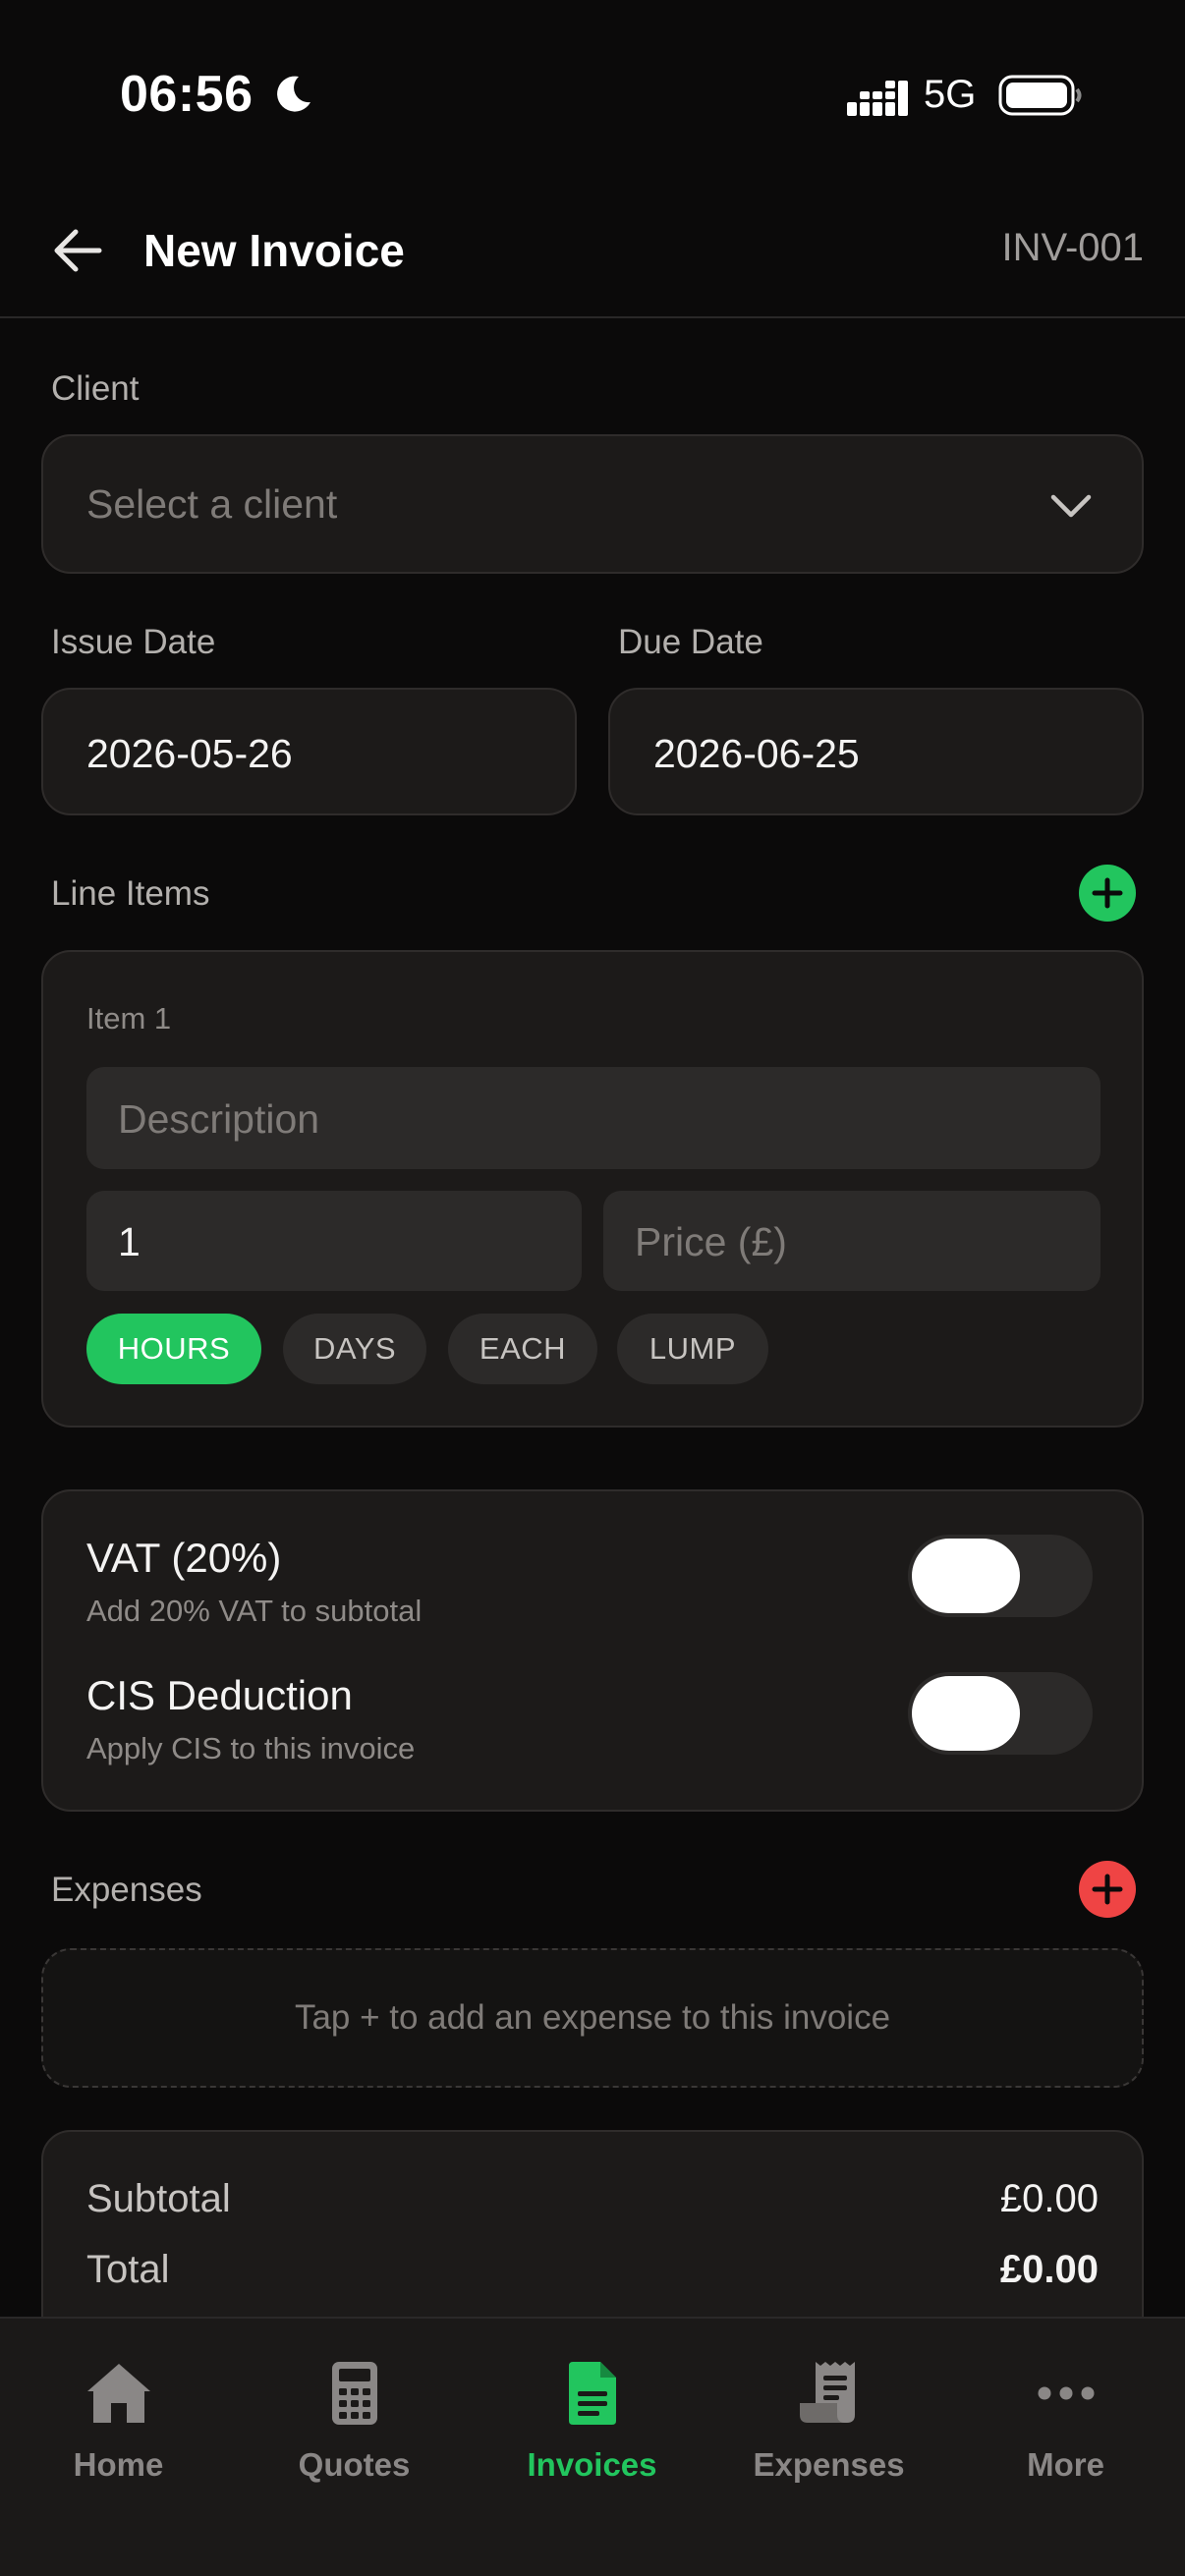 Image resolution: width=1185 pixels, height=2576 pixels. Describe the element at coordinates (187, 94) in the screenshot. I see `status-time: 06:56` at that location.